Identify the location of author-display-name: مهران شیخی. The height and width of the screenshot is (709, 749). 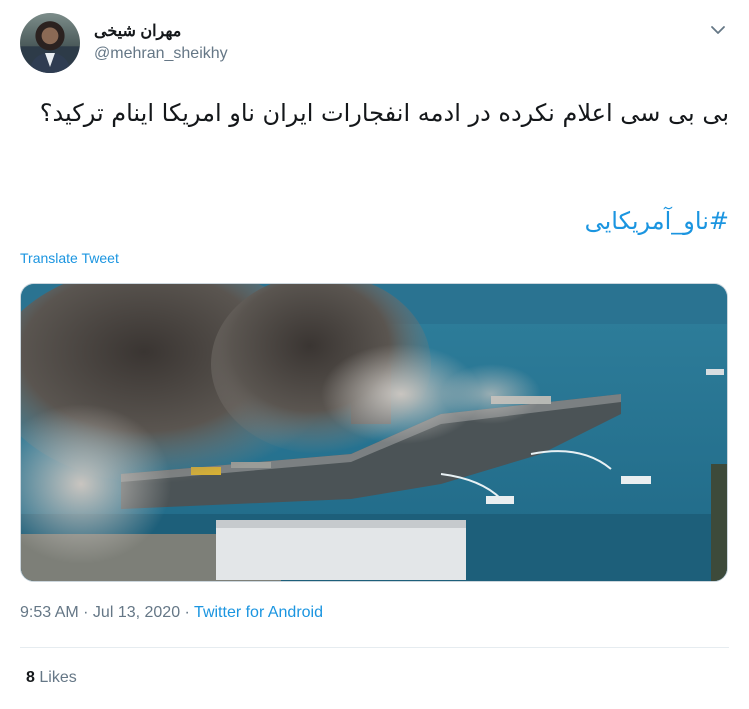
(137, 31).